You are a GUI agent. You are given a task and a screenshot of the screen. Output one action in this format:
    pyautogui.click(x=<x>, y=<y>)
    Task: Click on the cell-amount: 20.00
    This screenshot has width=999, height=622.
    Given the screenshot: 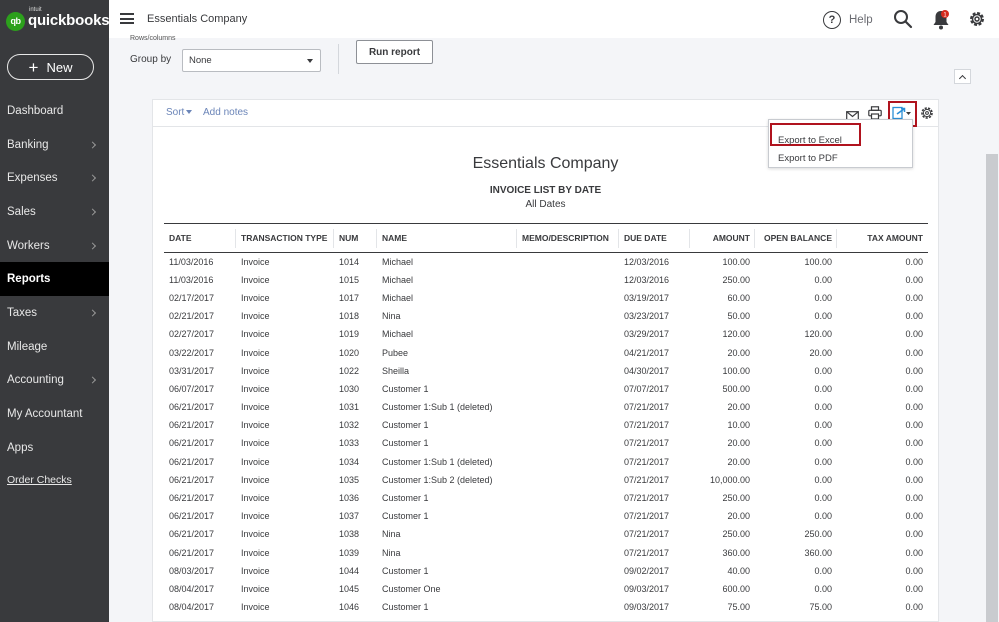 What is the action you would take?
    pyautogui.click(x=738, y=516)
    